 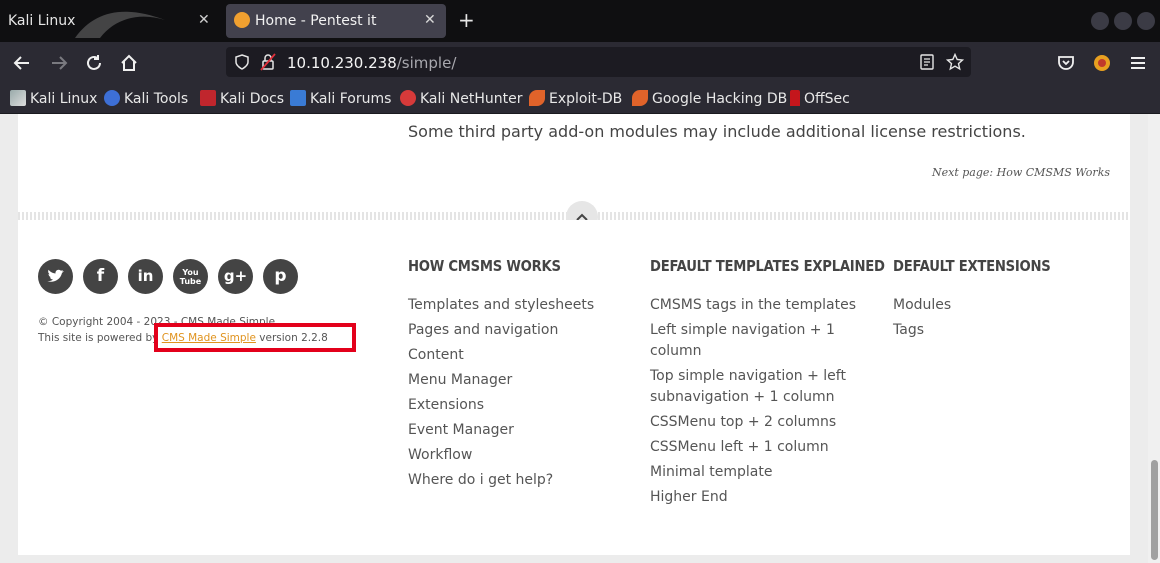 What do you see at coordinates (518, 430) in the screenshot?
I see `footer-link: Event Manager` at bounding box center [518, 430].